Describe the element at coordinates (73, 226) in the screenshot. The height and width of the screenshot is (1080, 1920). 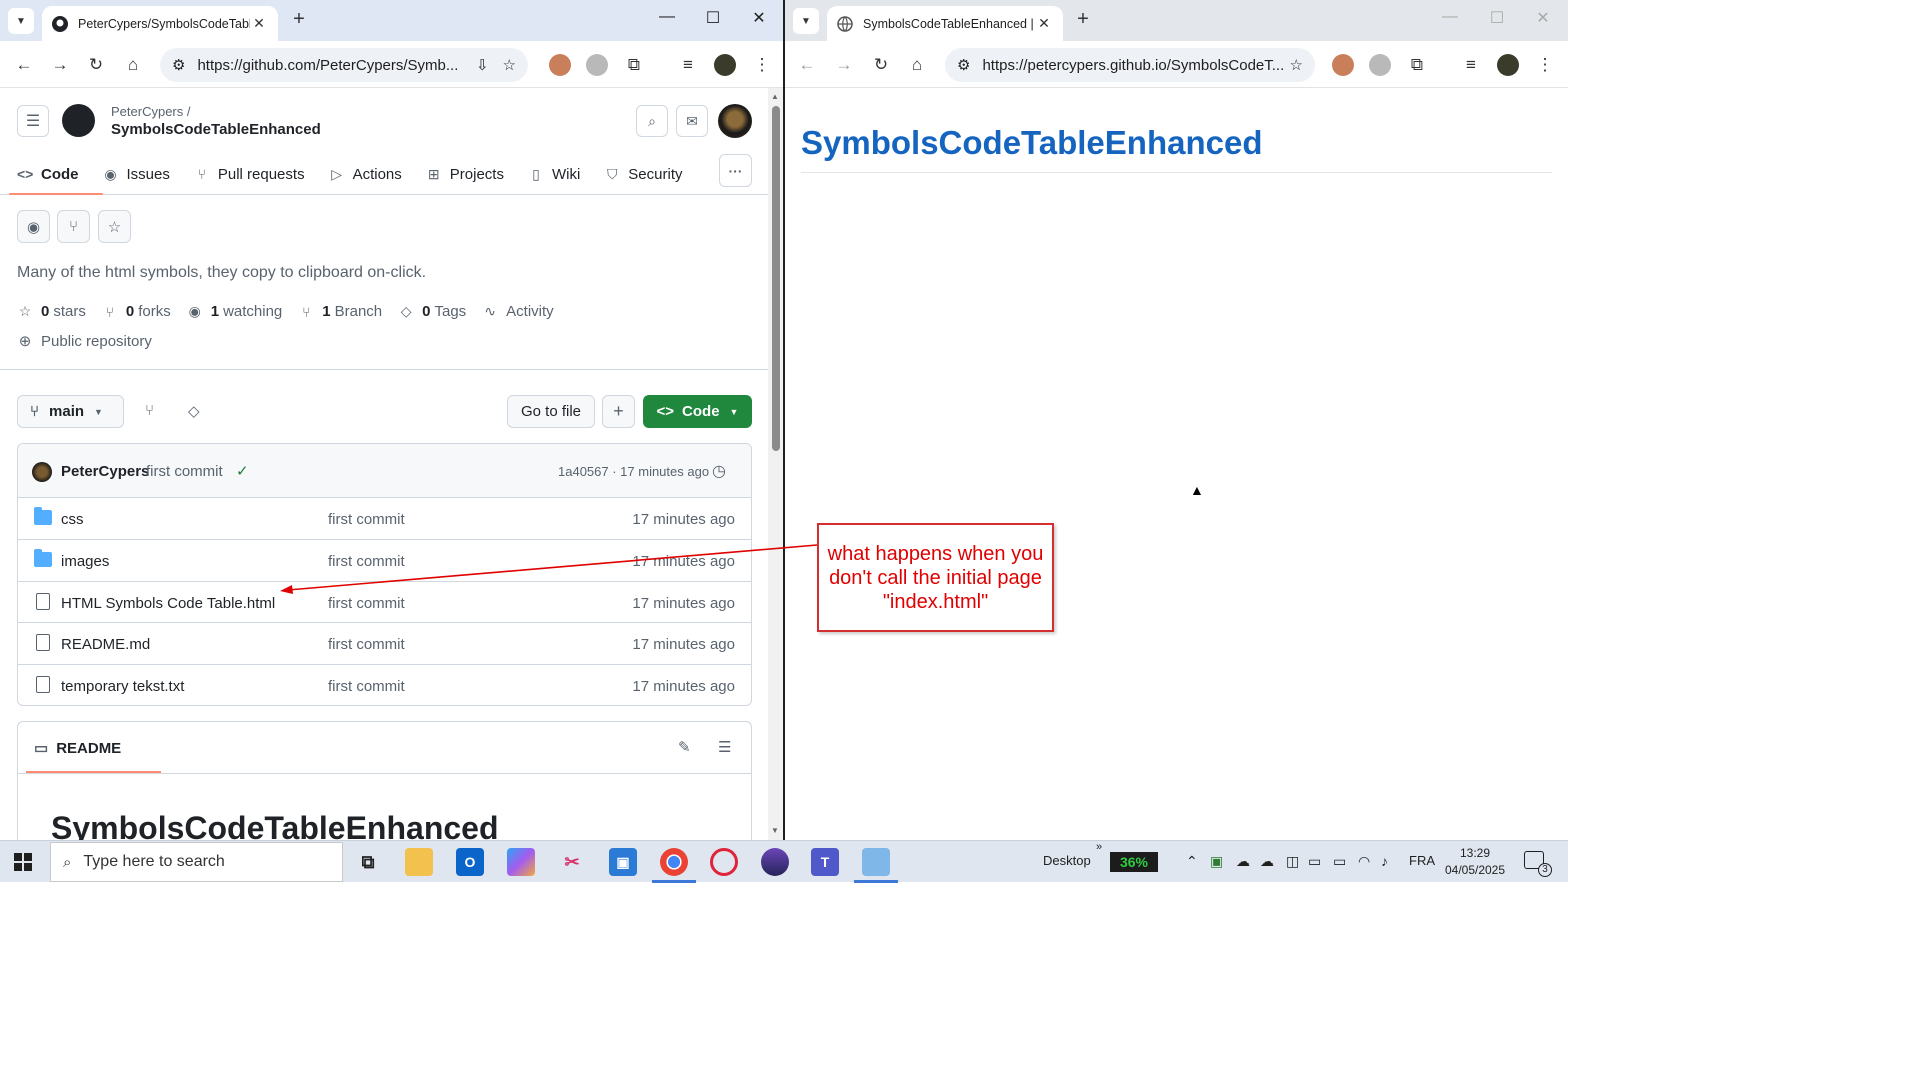
I see `fork-button: ⑂` at that location.